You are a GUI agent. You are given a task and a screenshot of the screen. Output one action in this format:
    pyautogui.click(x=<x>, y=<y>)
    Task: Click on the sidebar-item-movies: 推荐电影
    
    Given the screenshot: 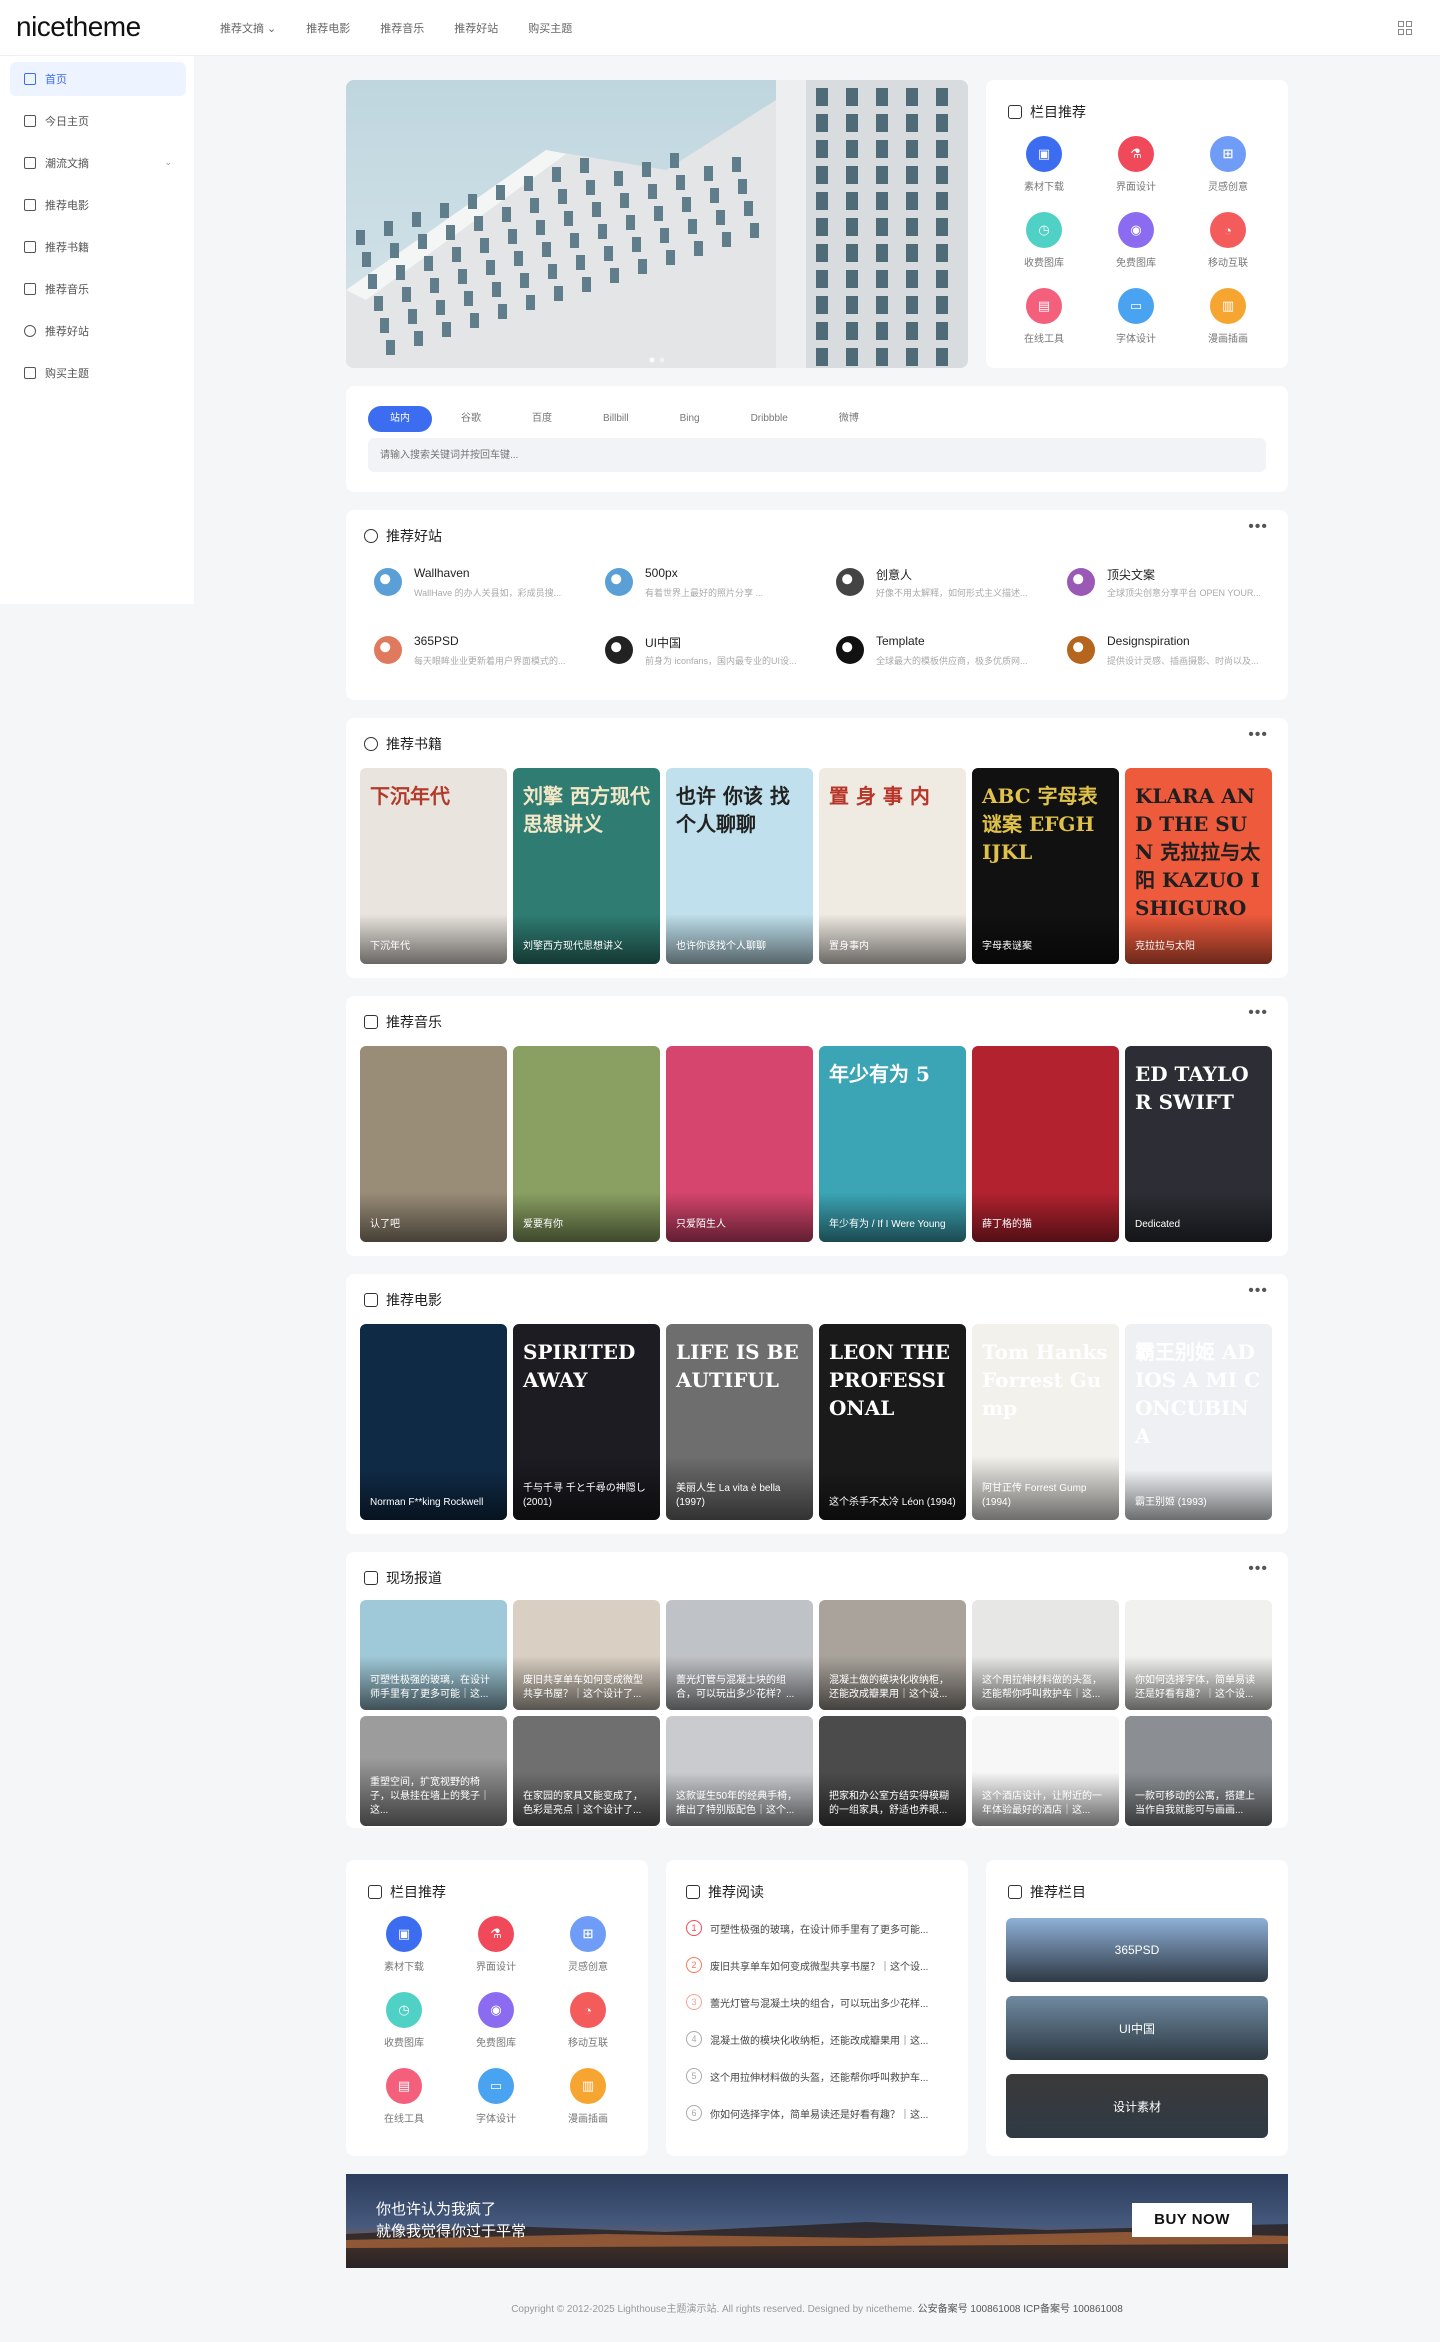 What is the action you would take?
    pyautogui.click(x=98, y=205)
    